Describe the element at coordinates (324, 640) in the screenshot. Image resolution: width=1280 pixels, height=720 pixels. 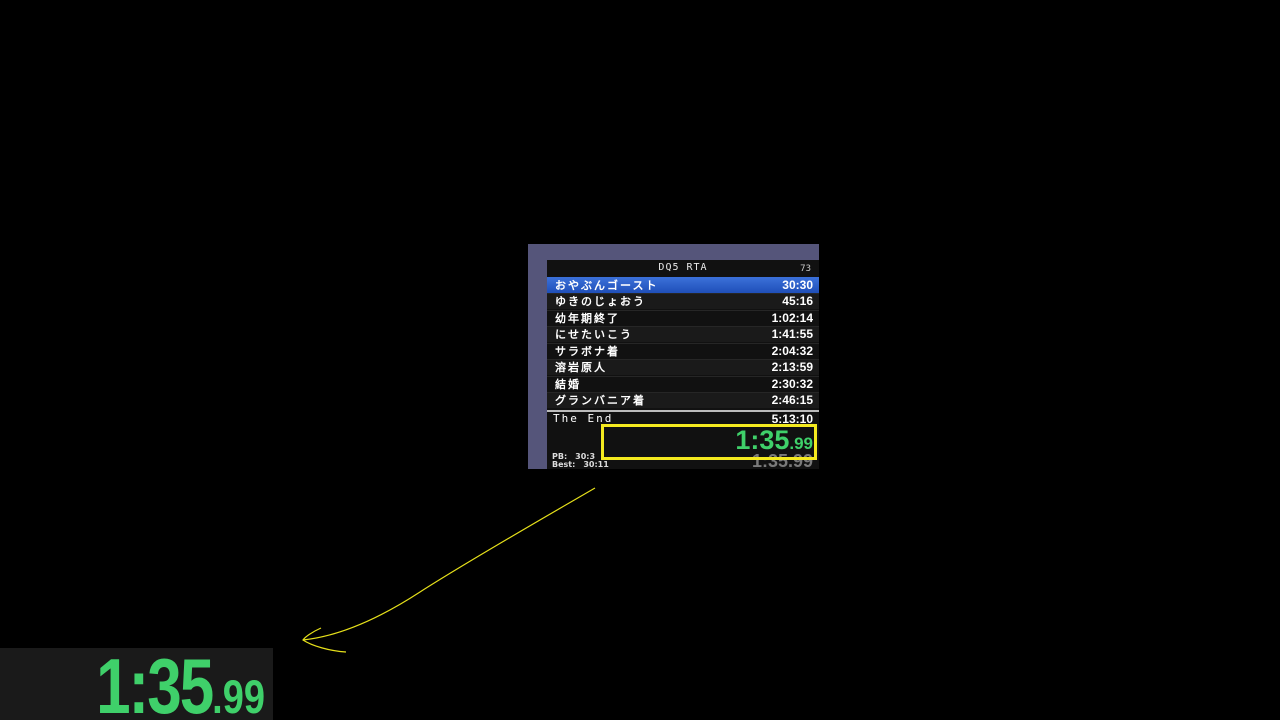
I see `arrow-head` at that location.